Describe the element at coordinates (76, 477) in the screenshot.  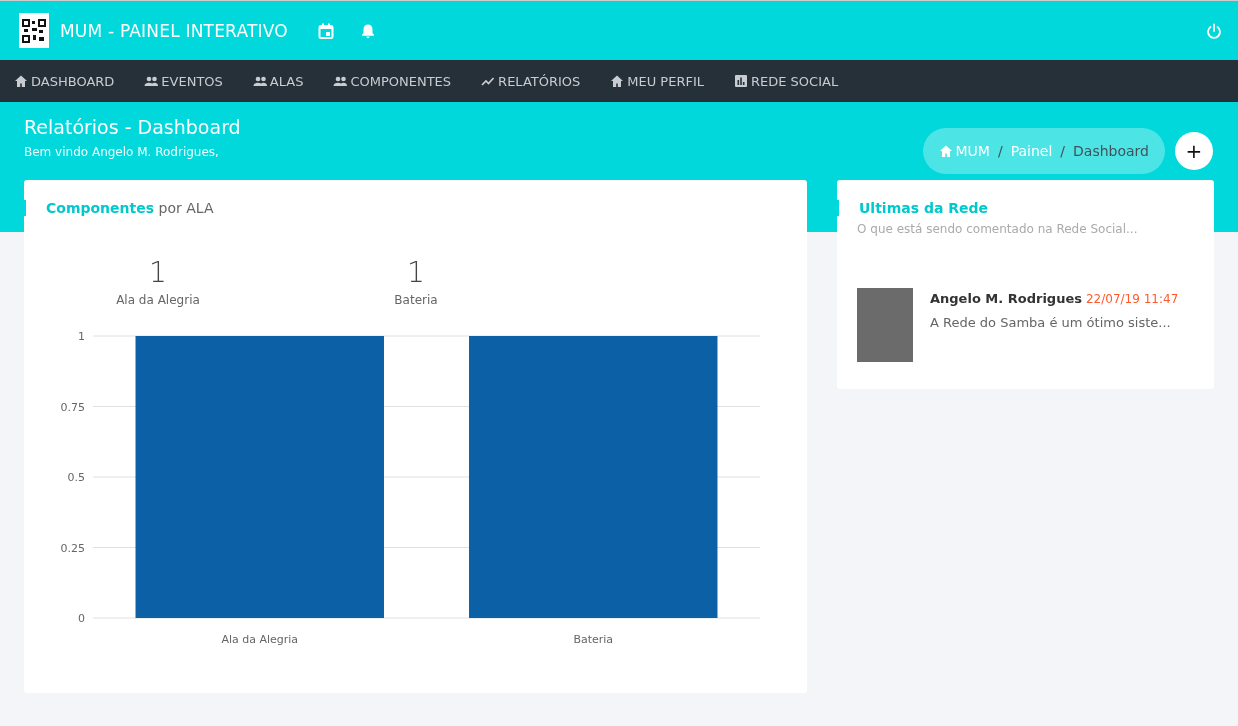
I see `axis-tick-label: 0.5` at that location.